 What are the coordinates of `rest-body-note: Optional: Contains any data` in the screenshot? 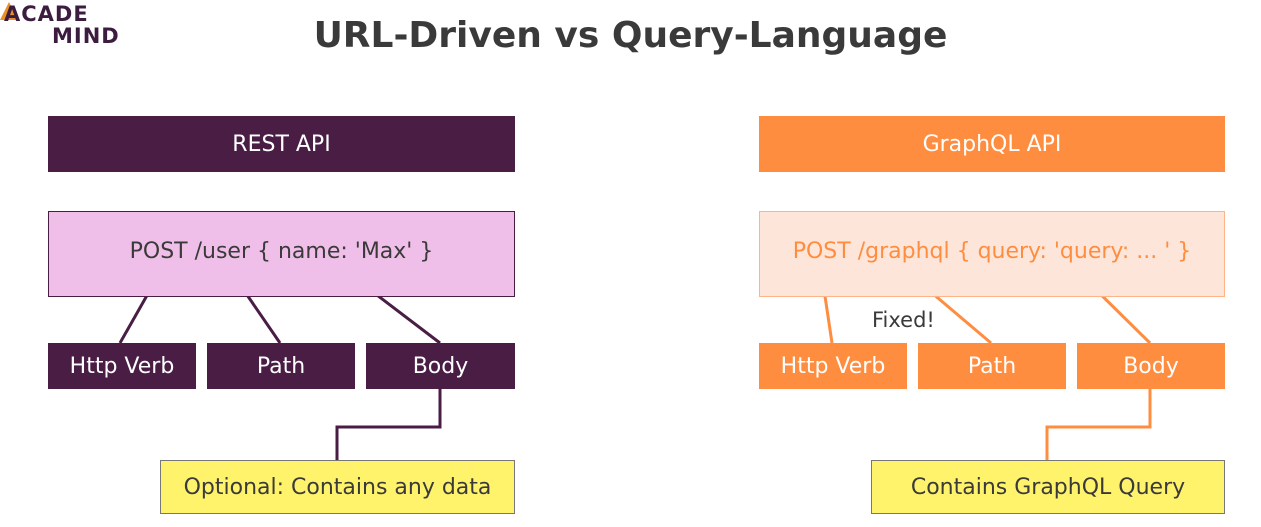 It's located at (337, 487).